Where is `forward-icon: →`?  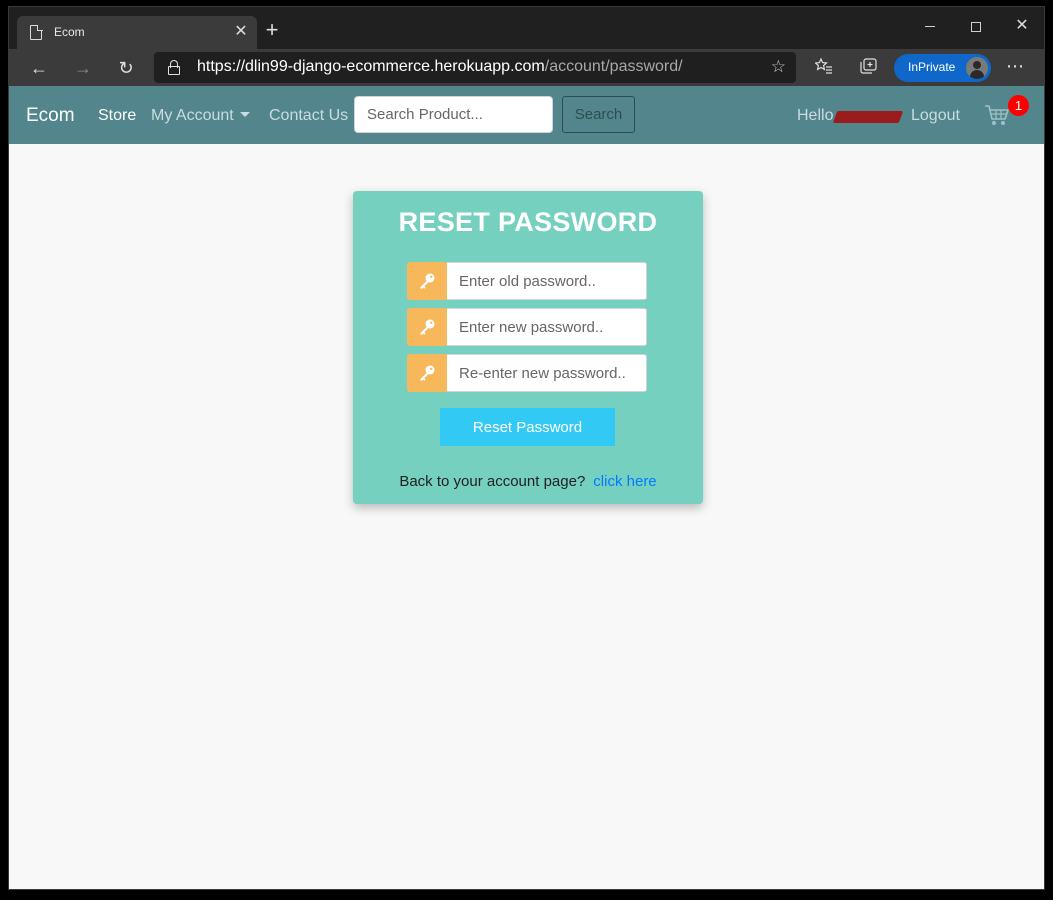
forward-icon: → is located at coordinates (83, 68).